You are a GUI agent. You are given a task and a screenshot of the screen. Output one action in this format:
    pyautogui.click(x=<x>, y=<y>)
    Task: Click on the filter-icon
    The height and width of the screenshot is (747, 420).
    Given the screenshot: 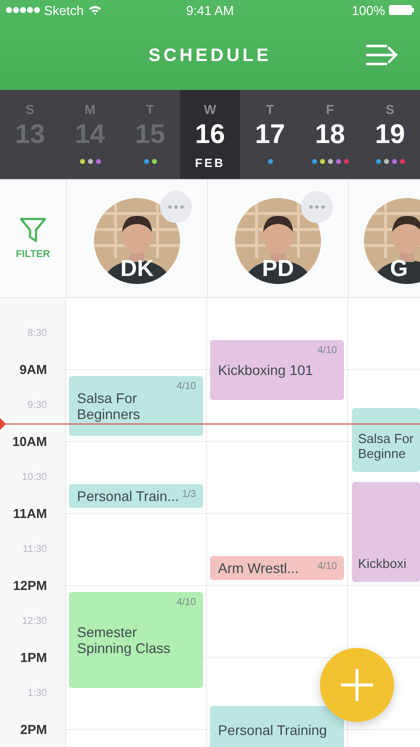 What is the action you would take?
    pyautogui.click(x=33, y=230)
    